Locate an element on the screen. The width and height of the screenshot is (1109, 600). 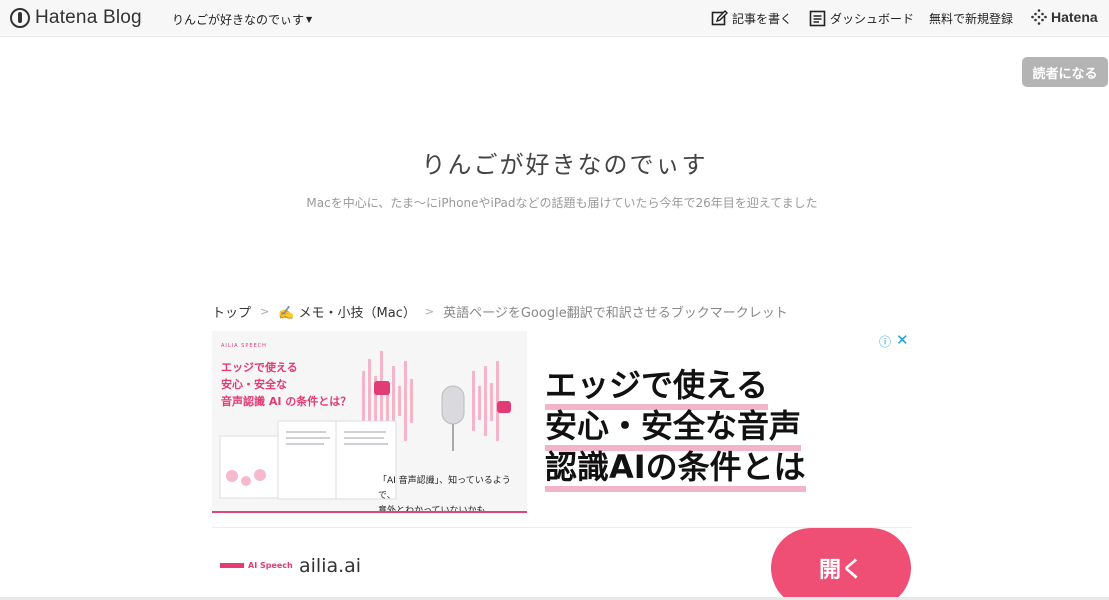
write-entry-link: 記事を書く is located at coordinates (751, 18).